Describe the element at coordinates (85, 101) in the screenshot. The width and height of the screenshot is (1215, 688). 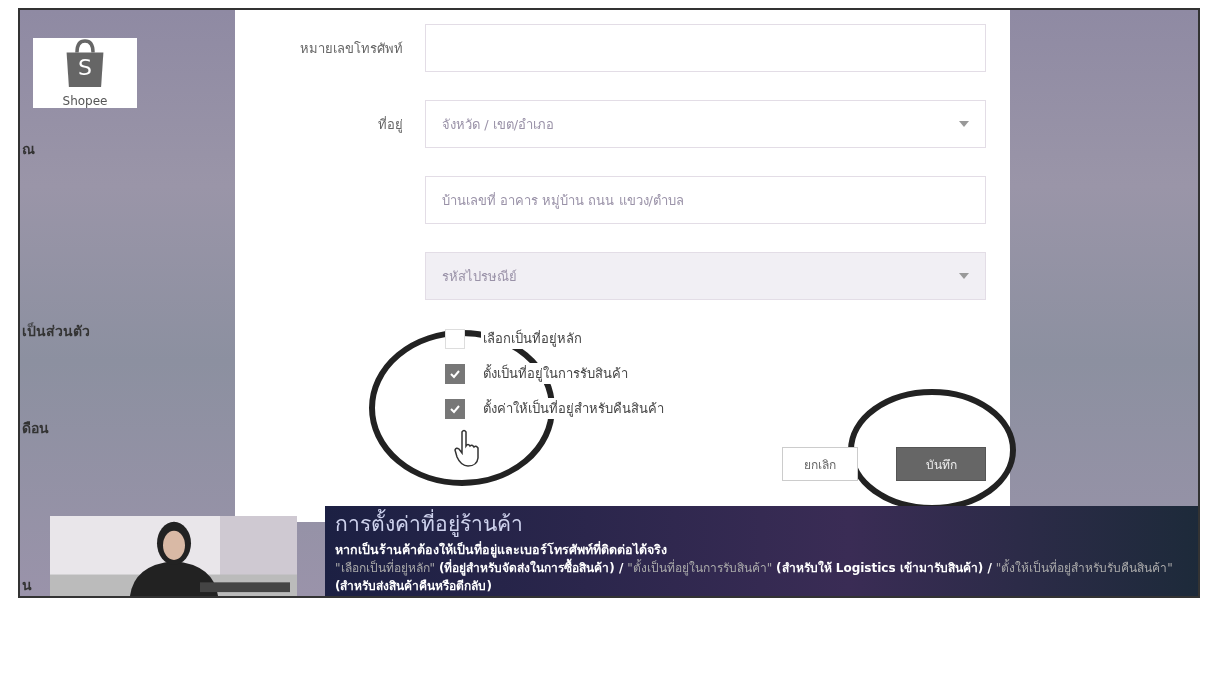
I see `logo-text: Shopee` at that location.